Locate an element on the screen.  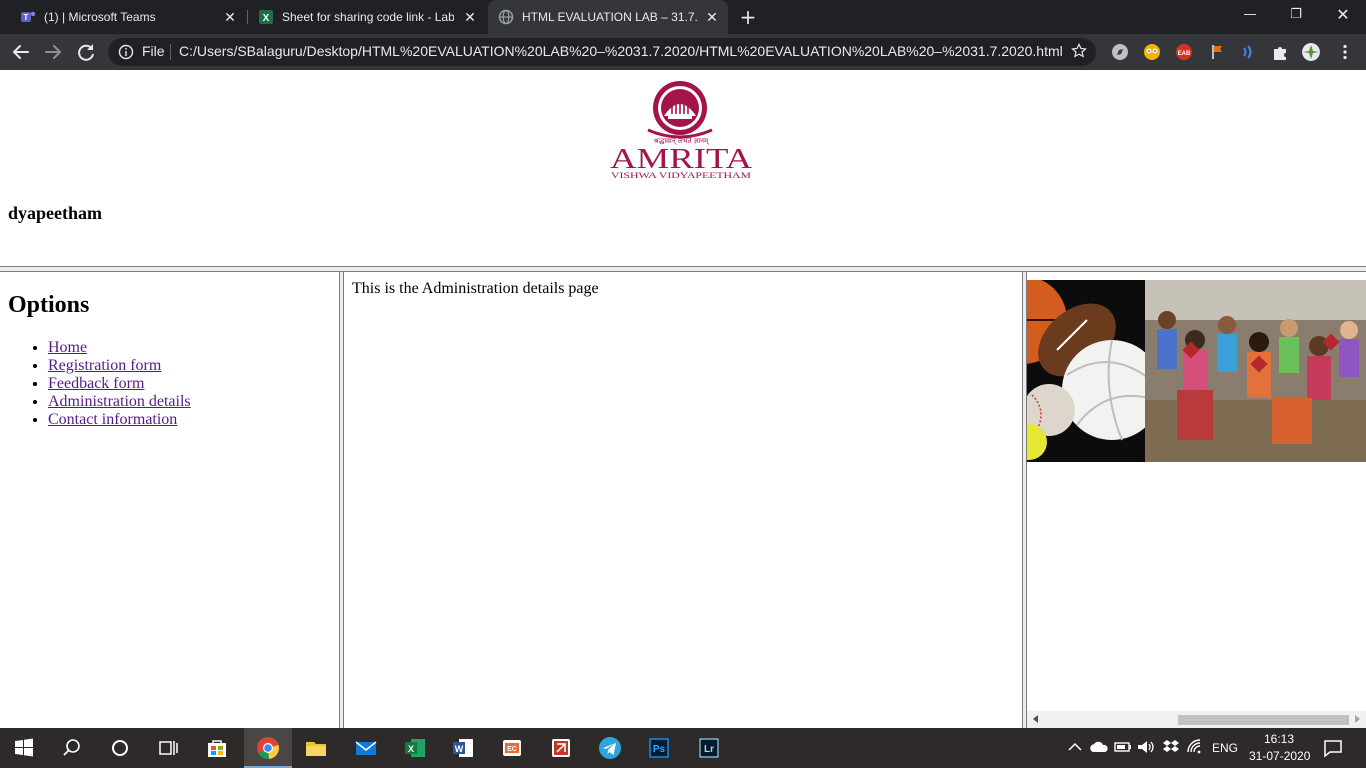
list-item: Contact information is located at coordinates (119, 420).